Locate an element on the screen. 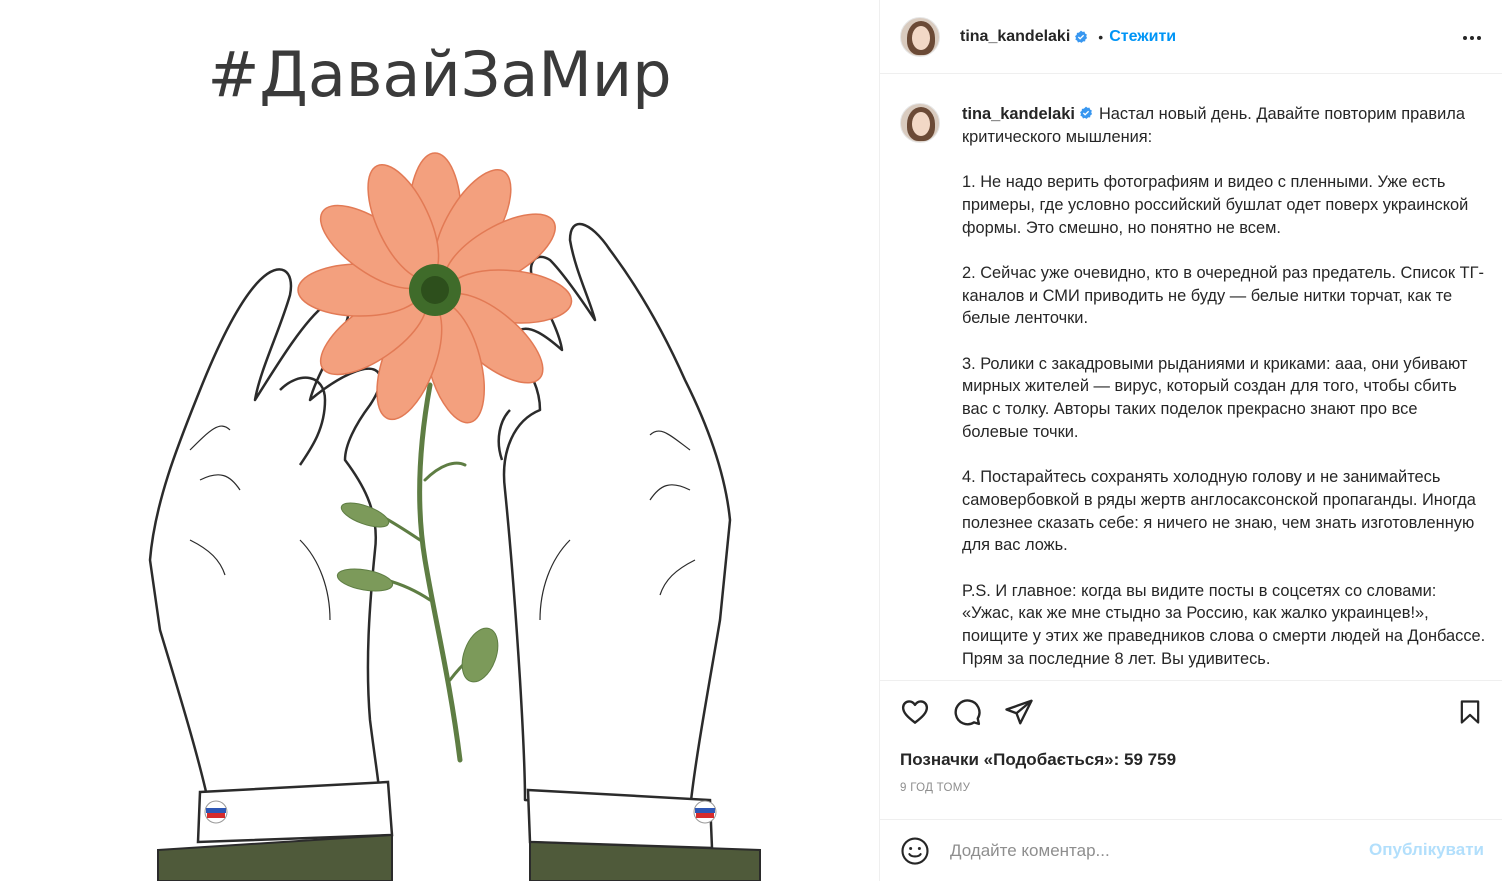 Image resolution: width=1502 pixels, height=881 pixels. image-hashtag-text: #ДавайЗаМир is located at coordinates (439, 74).